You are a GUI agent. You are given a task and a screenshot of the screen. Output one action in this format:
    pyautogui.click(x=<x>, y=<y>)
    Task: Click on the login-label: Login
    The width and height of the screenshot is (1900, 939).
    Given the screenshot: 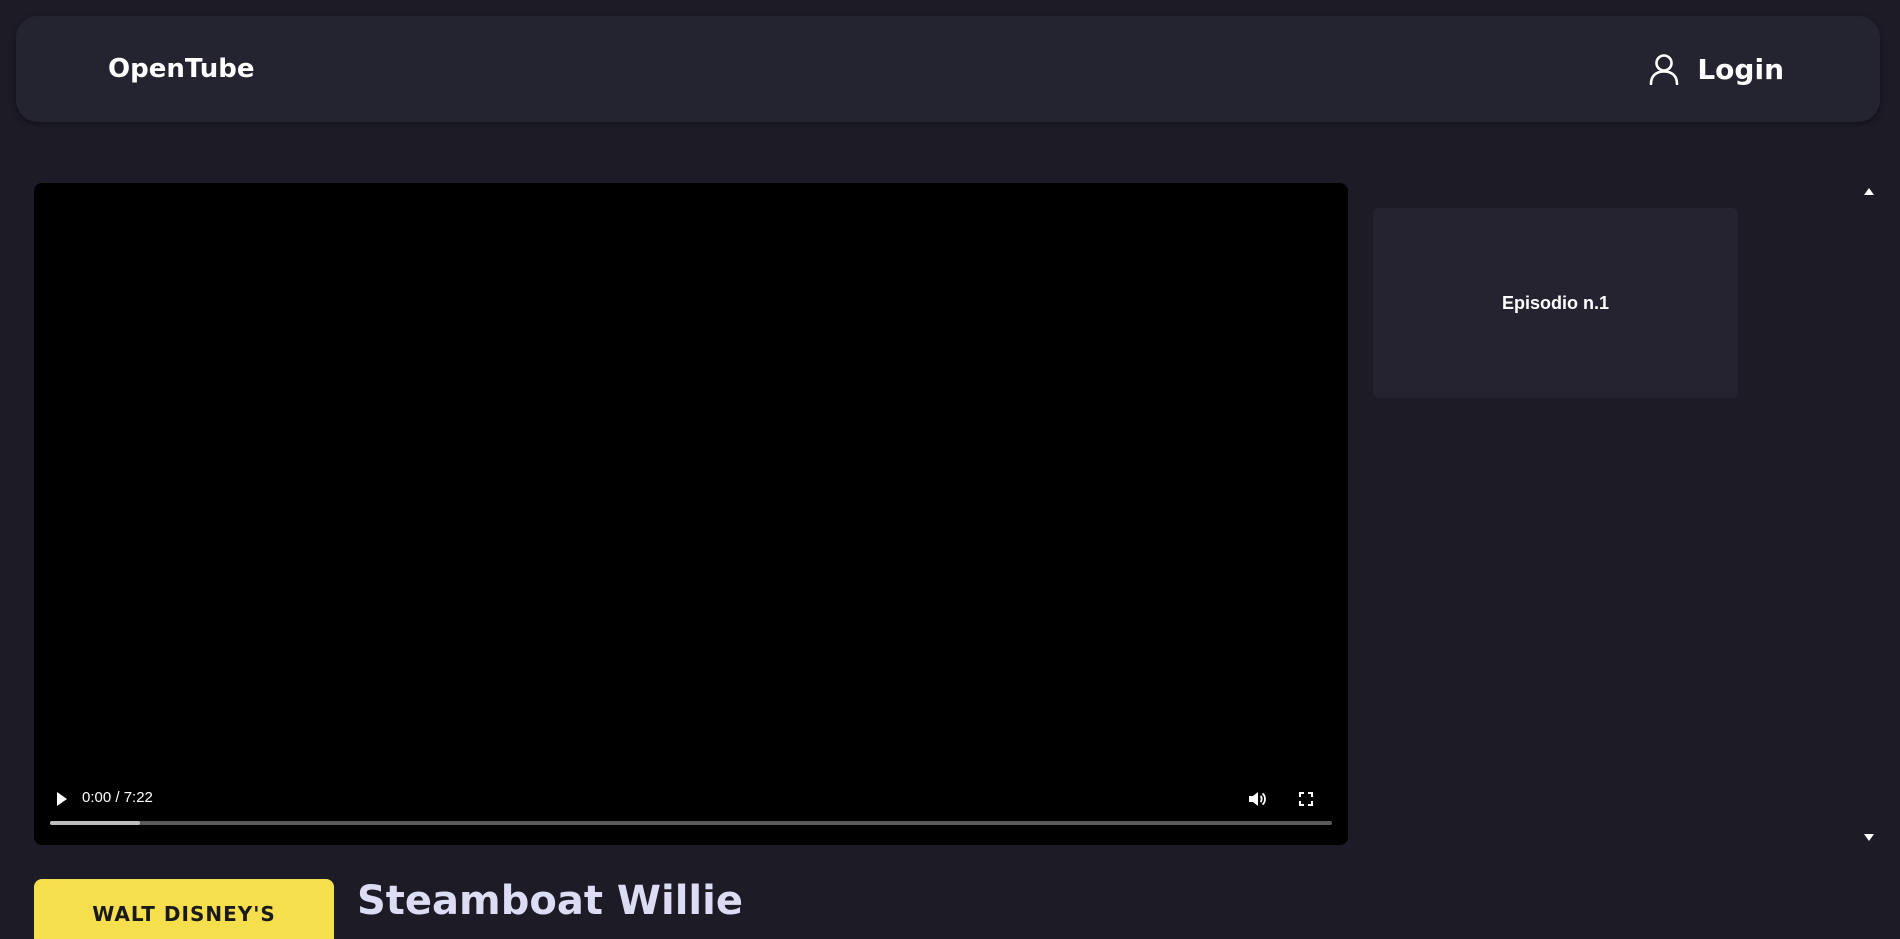 What is the action you would take?
    pyautogui.click(x=1740, y=69)
    